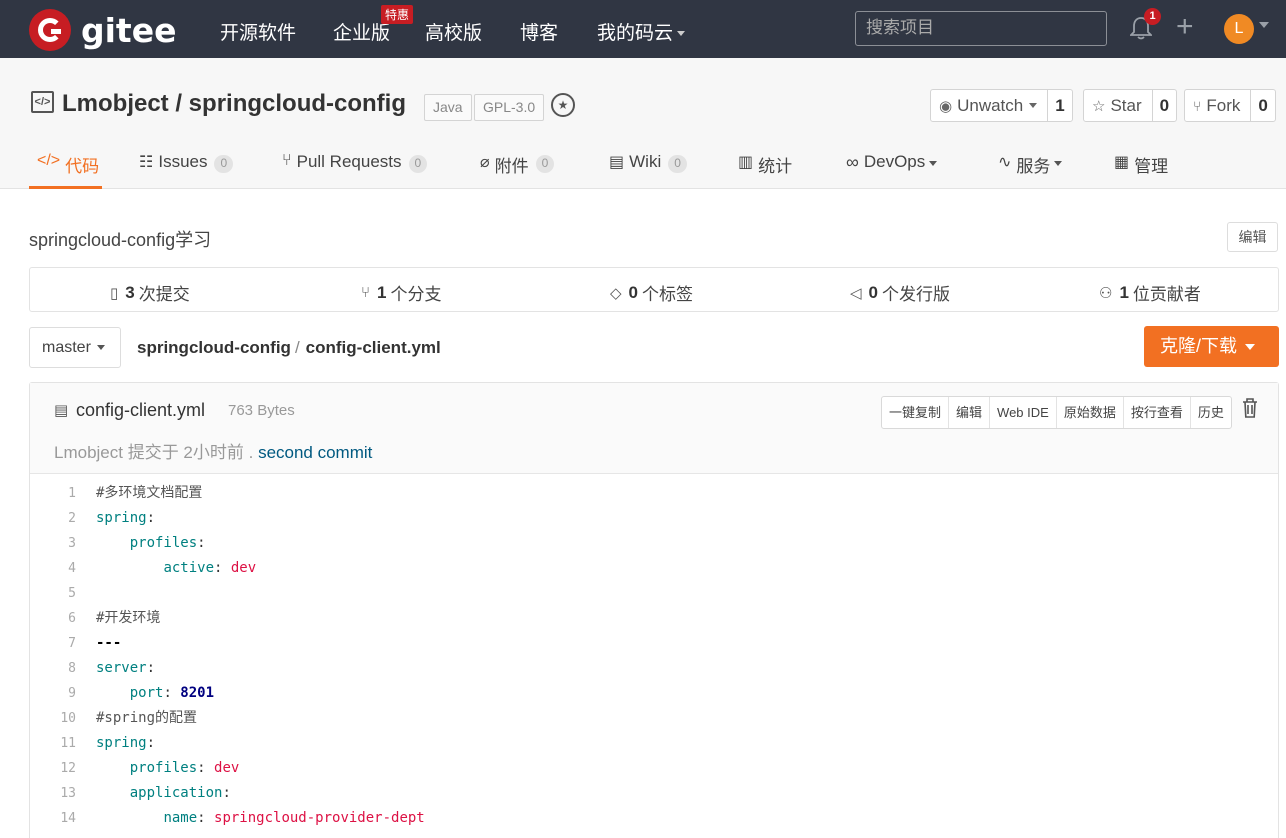 The height and width of the screenshot is (838, 1286). I want to click on tab-services: ∿ 服务, so click(1030, 168).